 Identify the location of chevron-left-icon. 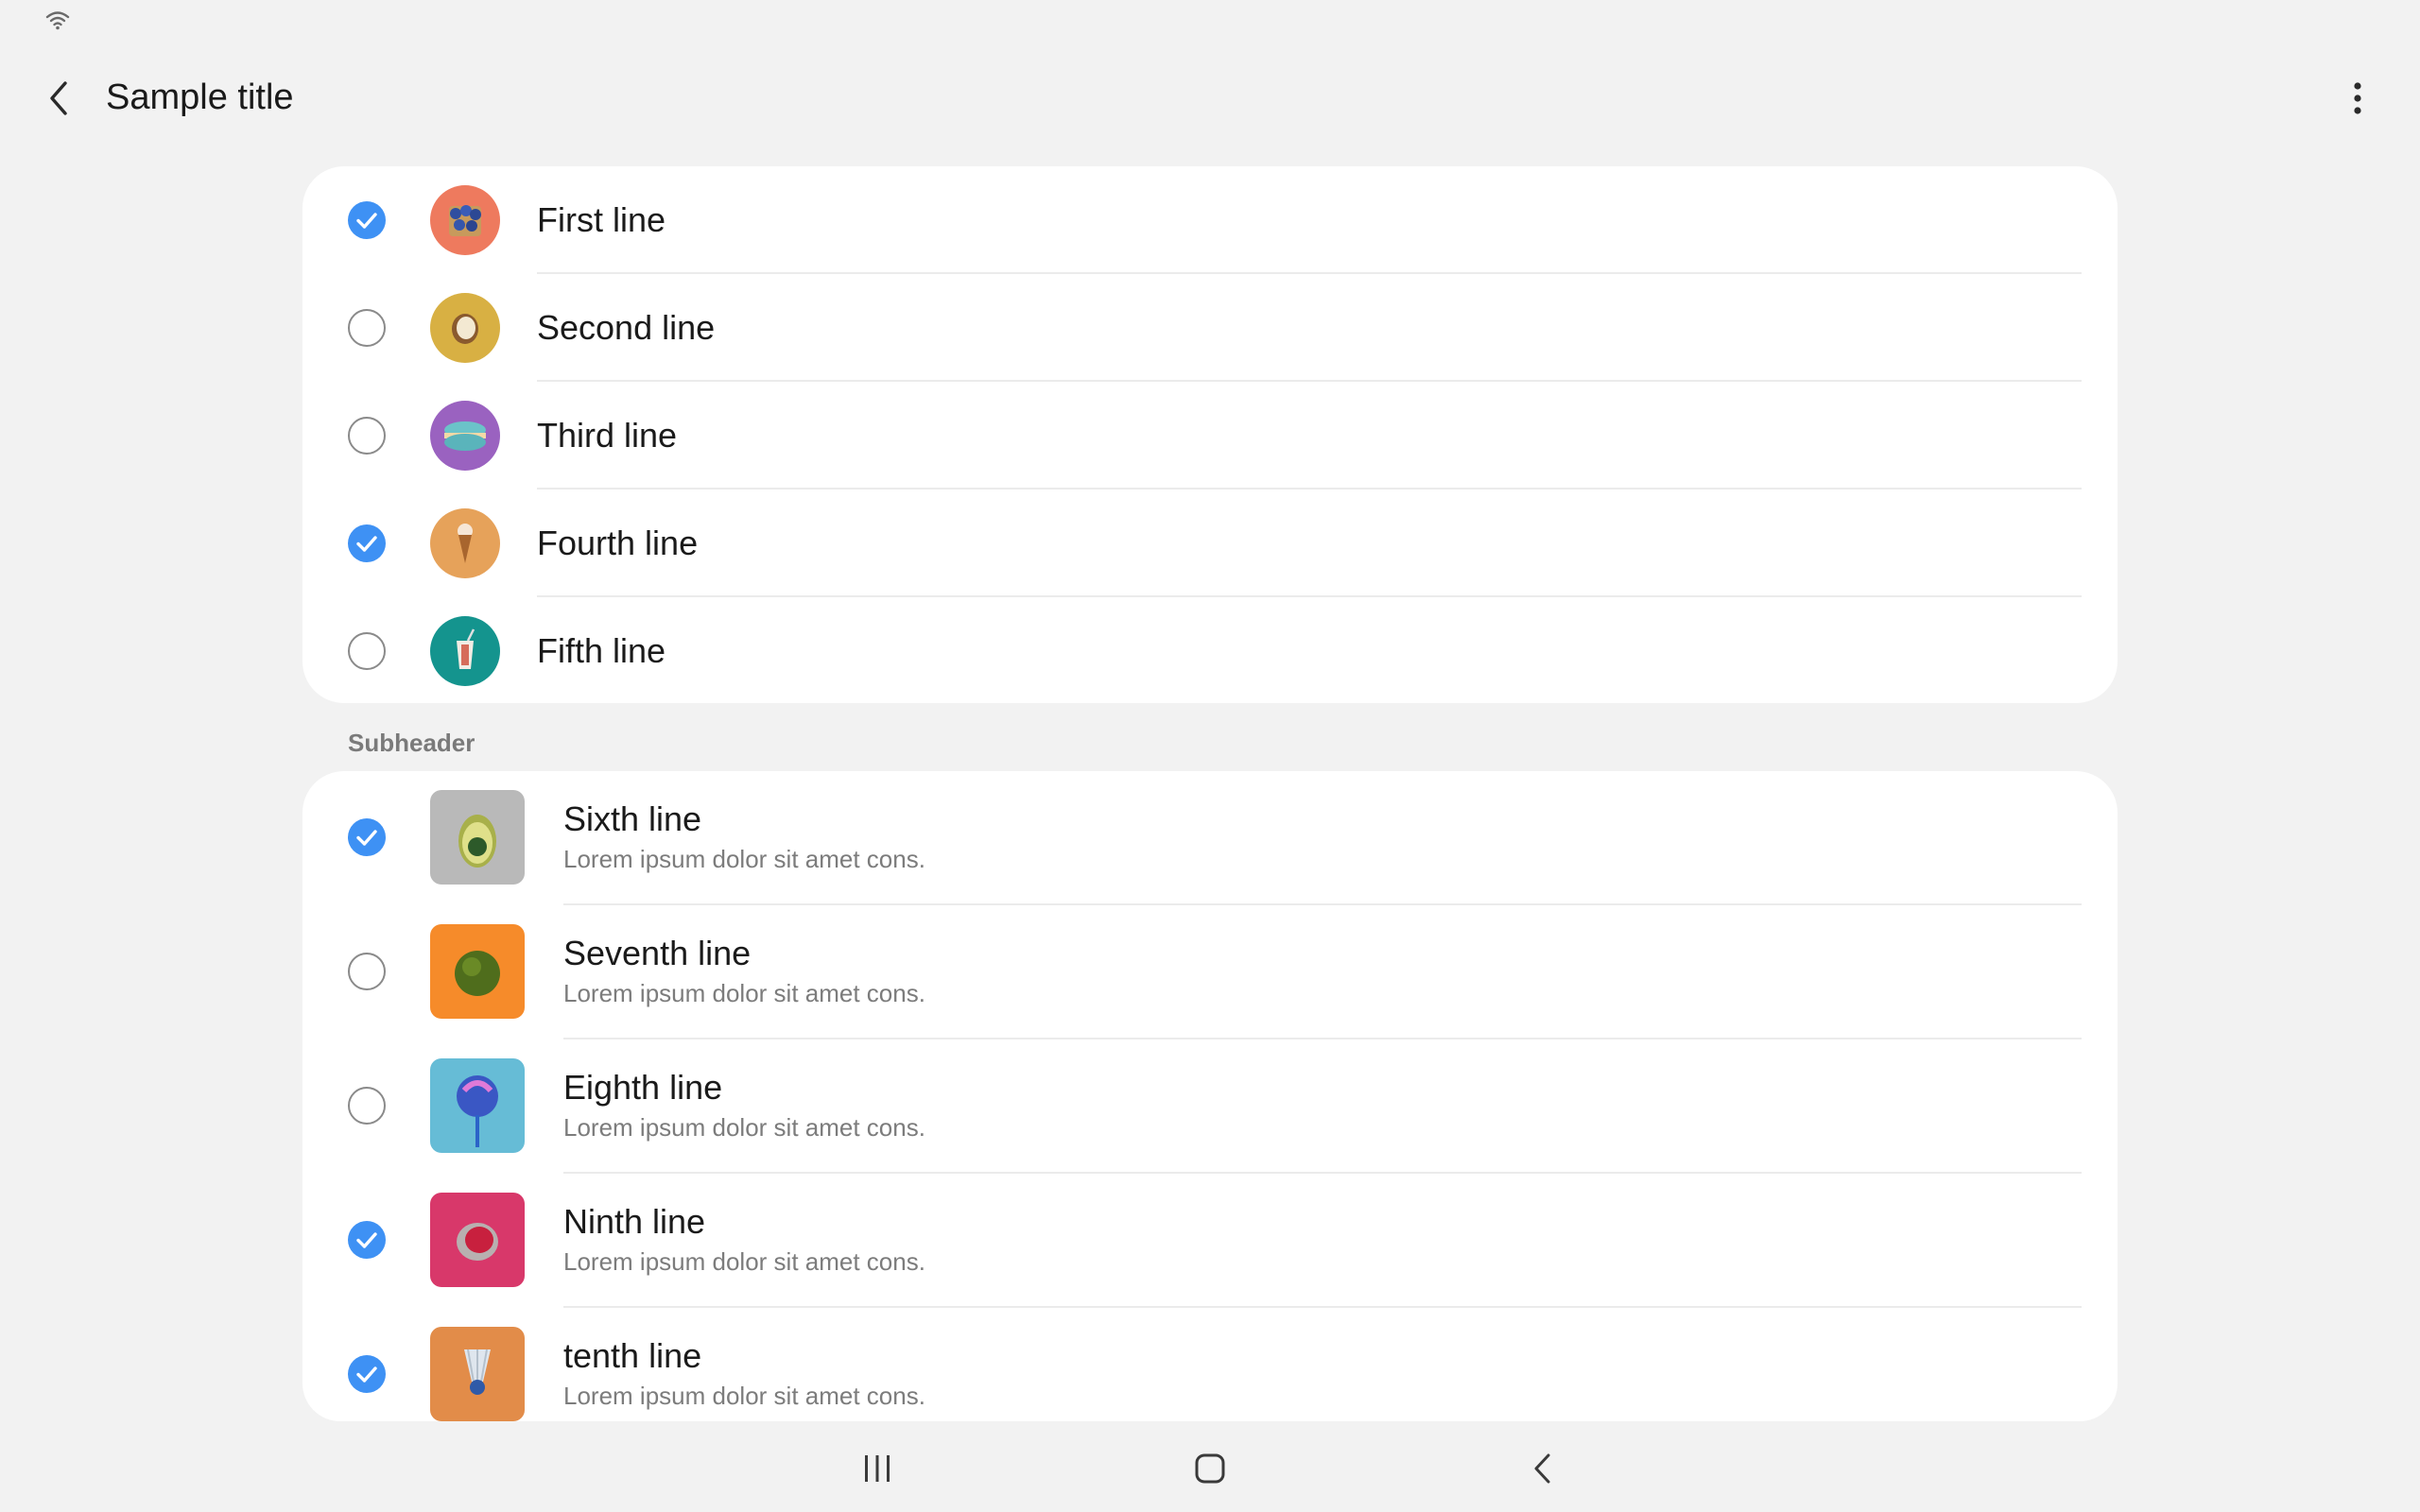
(58, 98).